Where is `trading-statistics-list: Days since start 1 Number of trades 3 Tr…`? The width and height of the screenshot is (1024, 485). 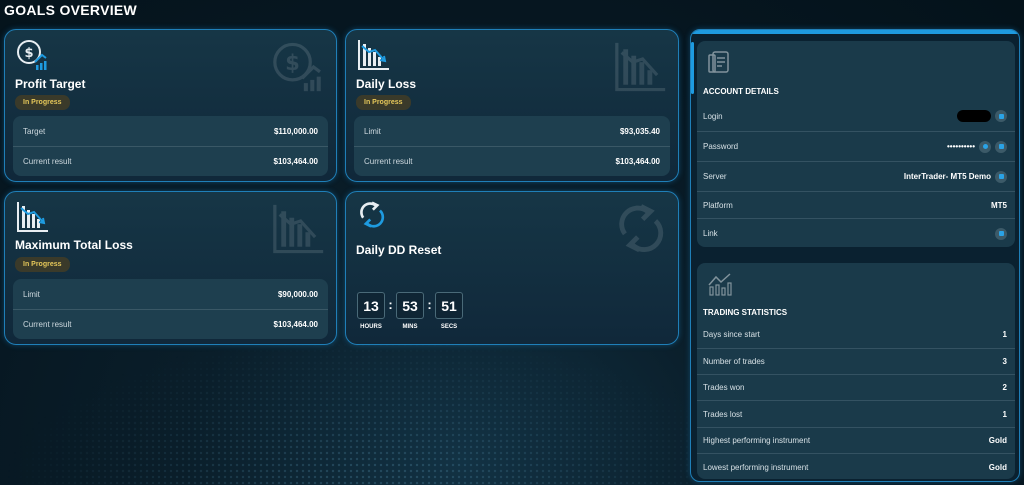 trading-statistics-list: Days since start 1 Number of trades 3 Tr… is located at coordinates (856, 400).